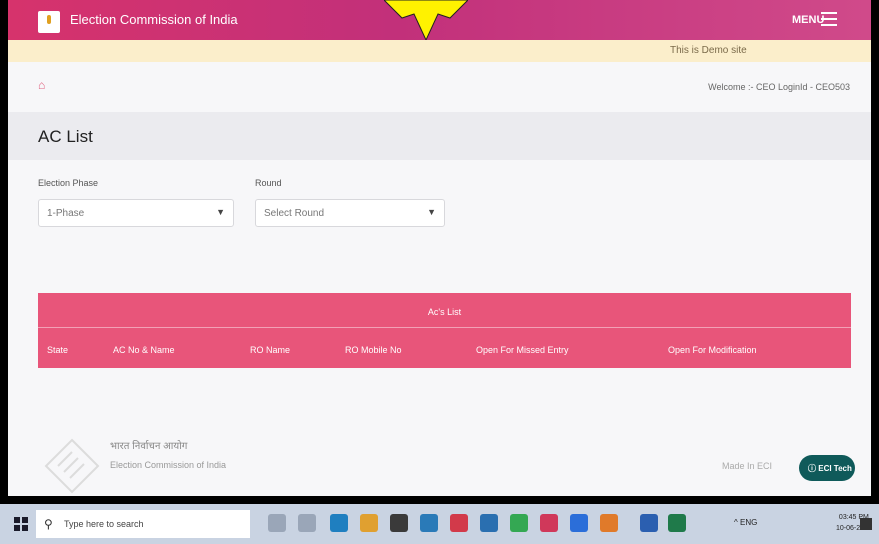  I want to click on column-header-modification: Open For Modification, so click(712, 350).